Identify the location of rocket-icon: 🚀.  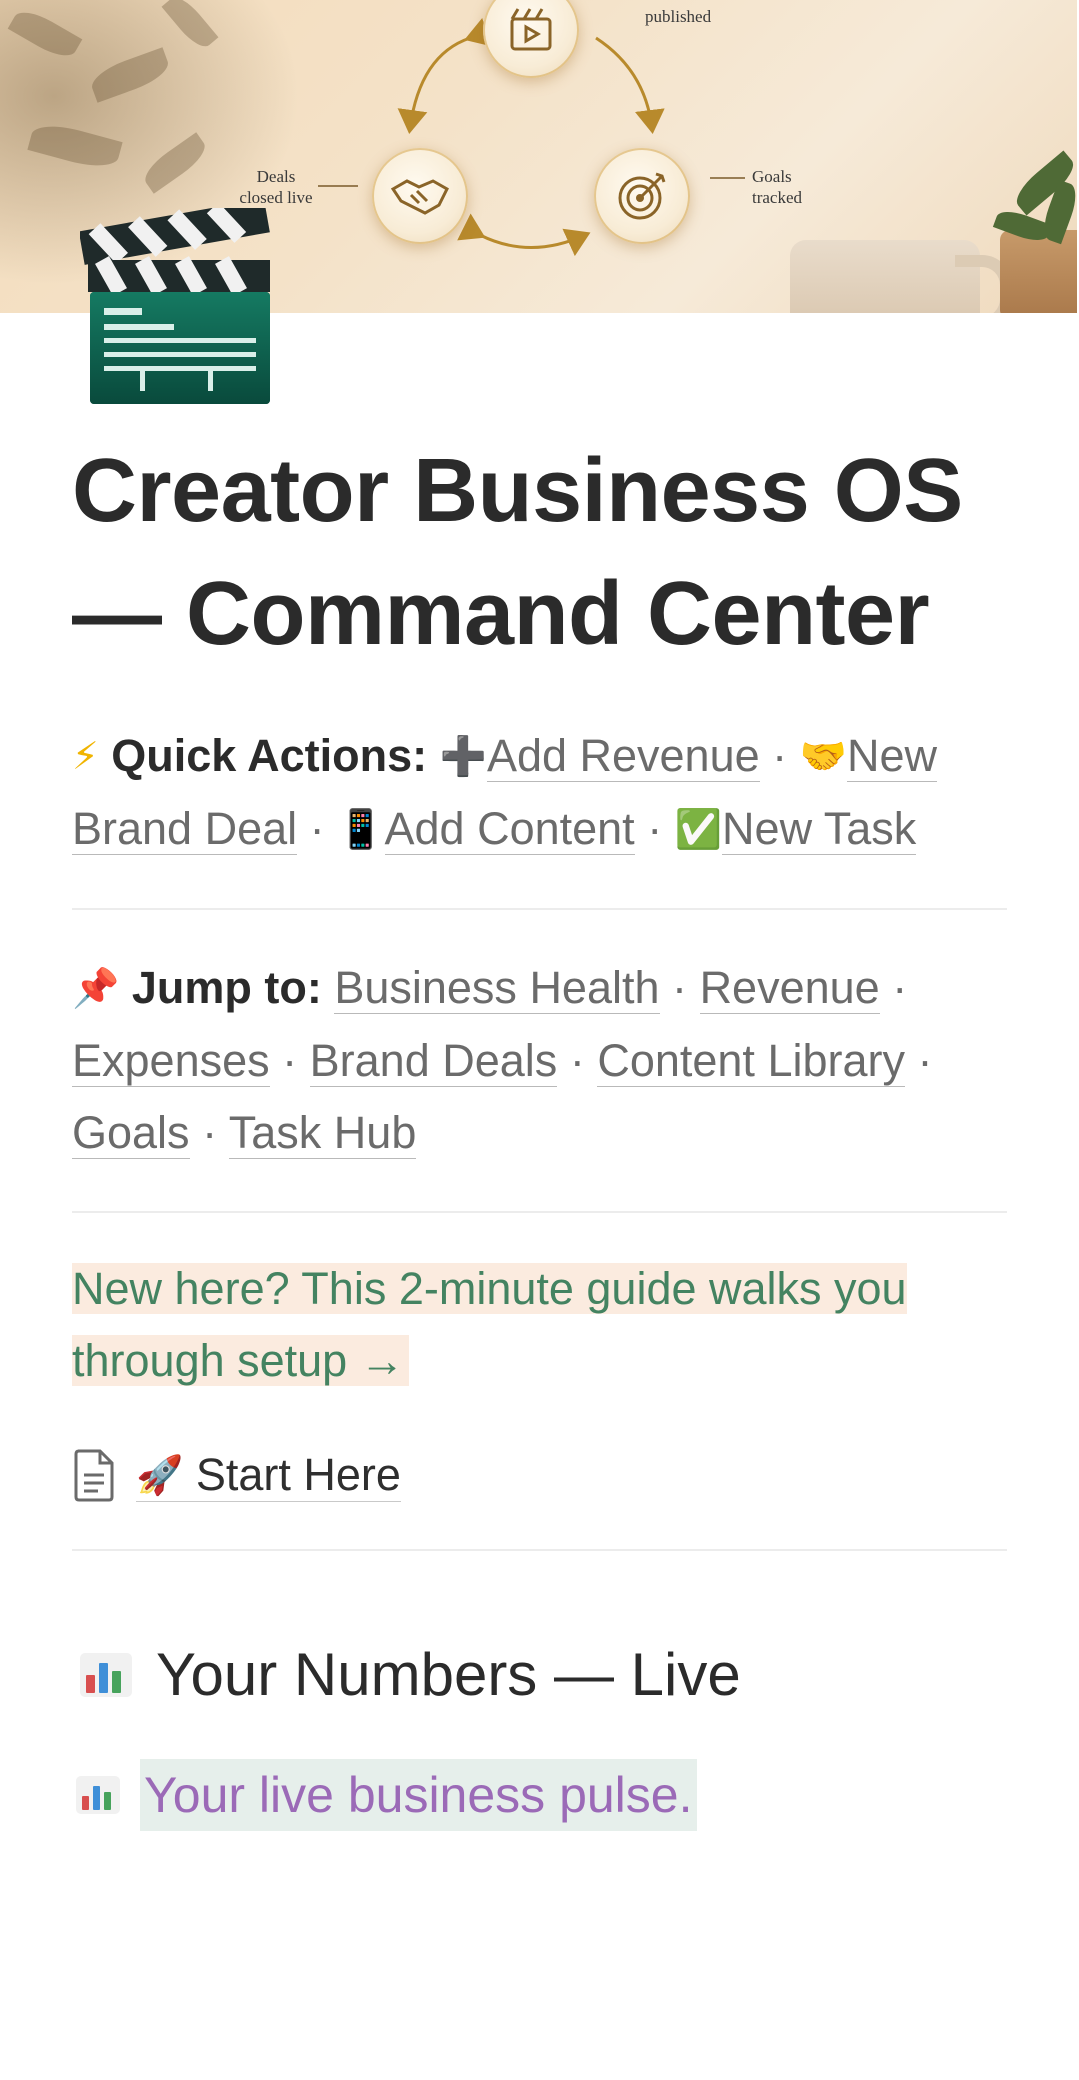
(160, 1475).